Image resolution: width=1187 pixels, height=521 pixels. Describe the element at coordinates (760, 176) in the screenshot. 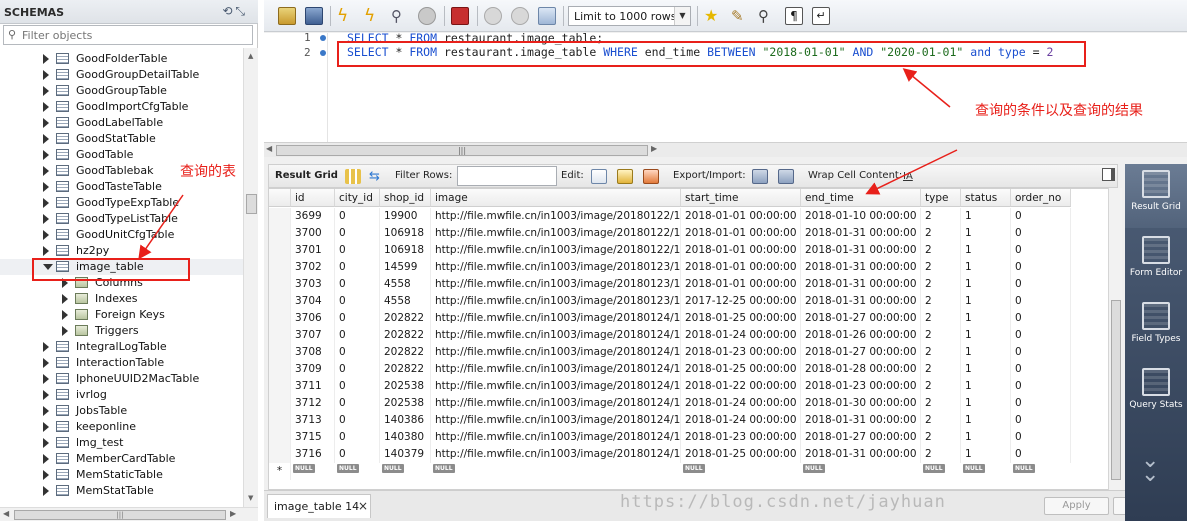

I see `export-icon` at that location.